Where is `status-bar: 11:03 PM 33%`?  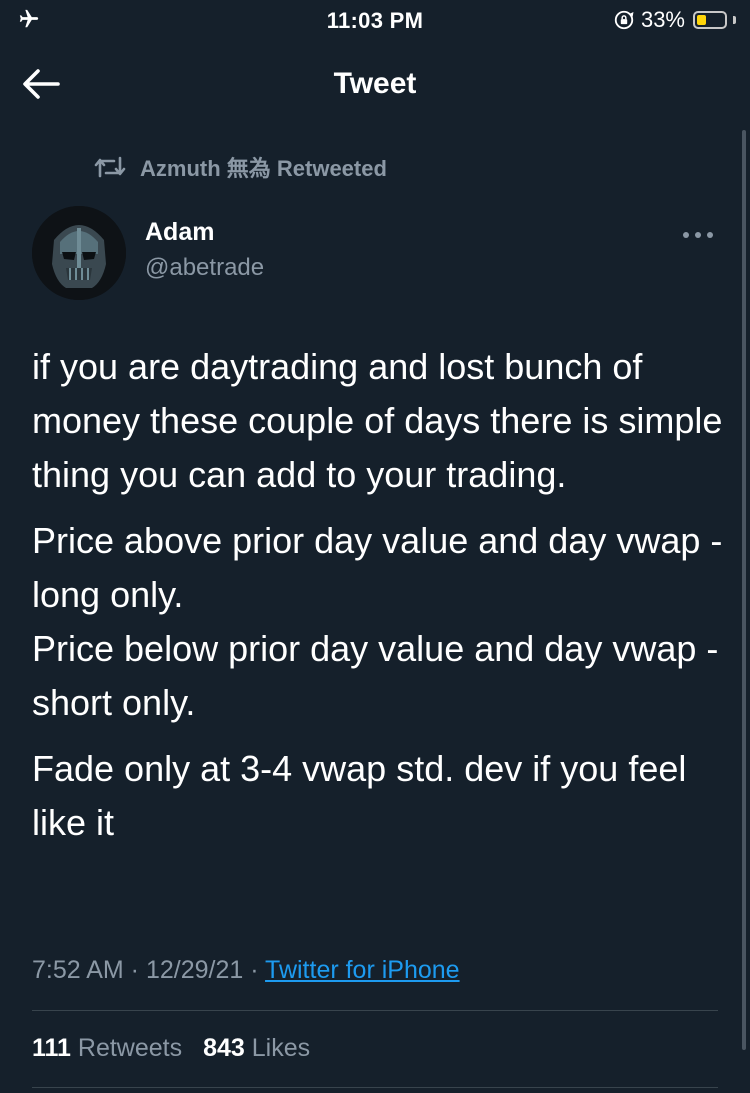 status-bar: 11:03 PM 33% is located at coordinates (375, 20).